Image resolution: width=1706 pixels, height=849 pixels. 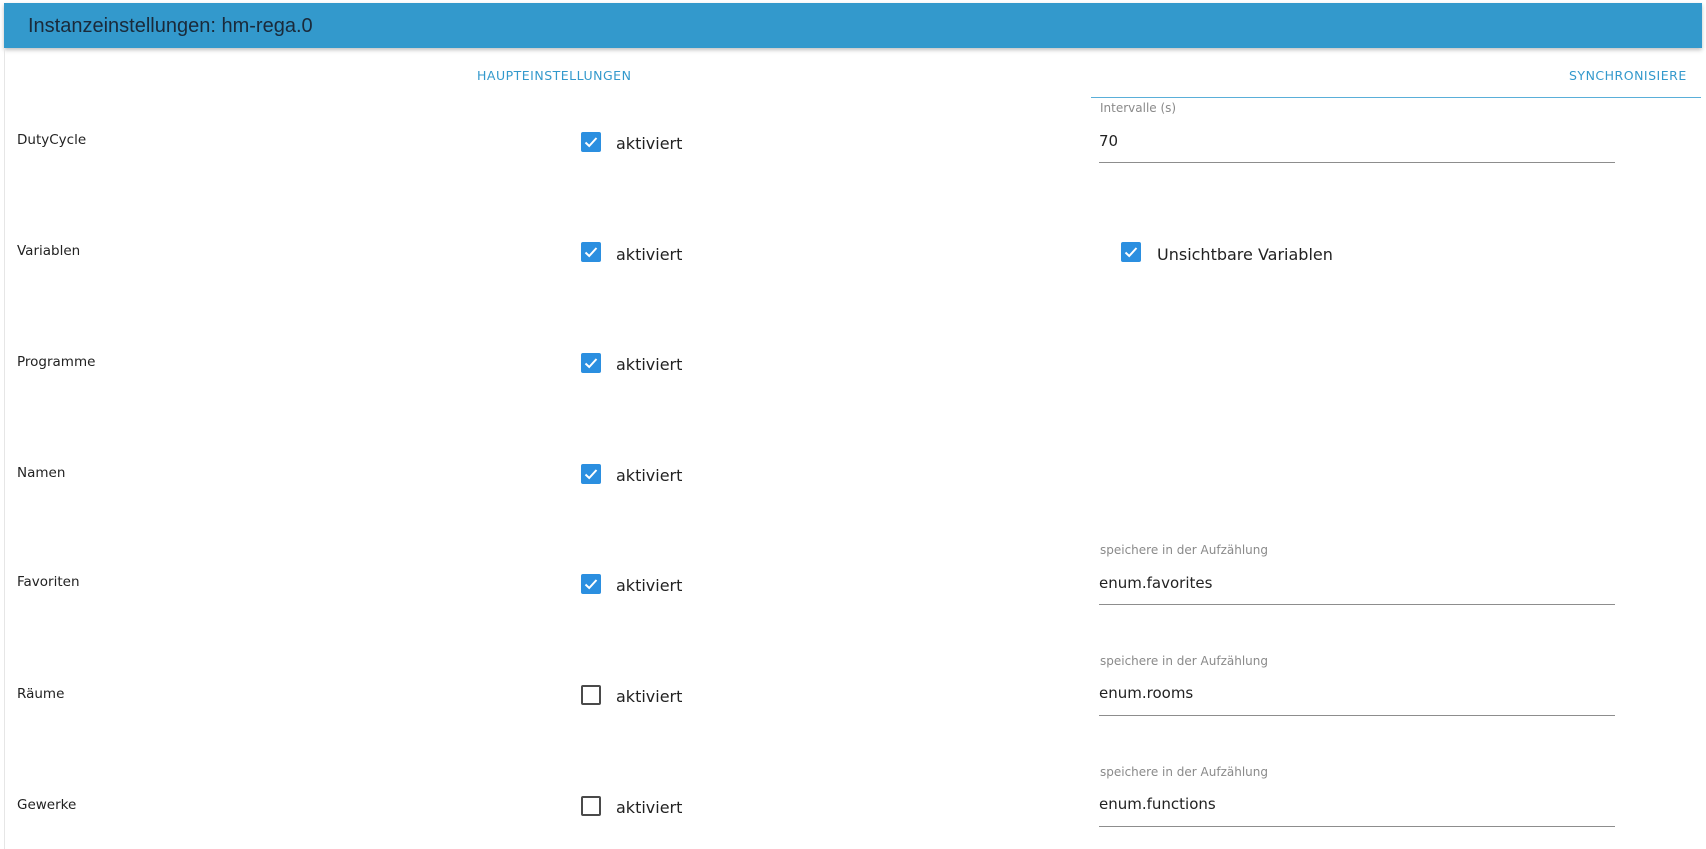 I want to click on row-label-rooms: Räume, so click(x=41, y=694).